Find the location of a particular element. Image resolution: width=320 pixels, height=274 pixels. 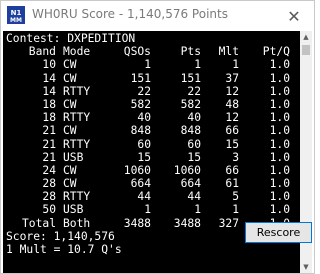

qsos-cell: 582 is located at coordinates (140, 104).